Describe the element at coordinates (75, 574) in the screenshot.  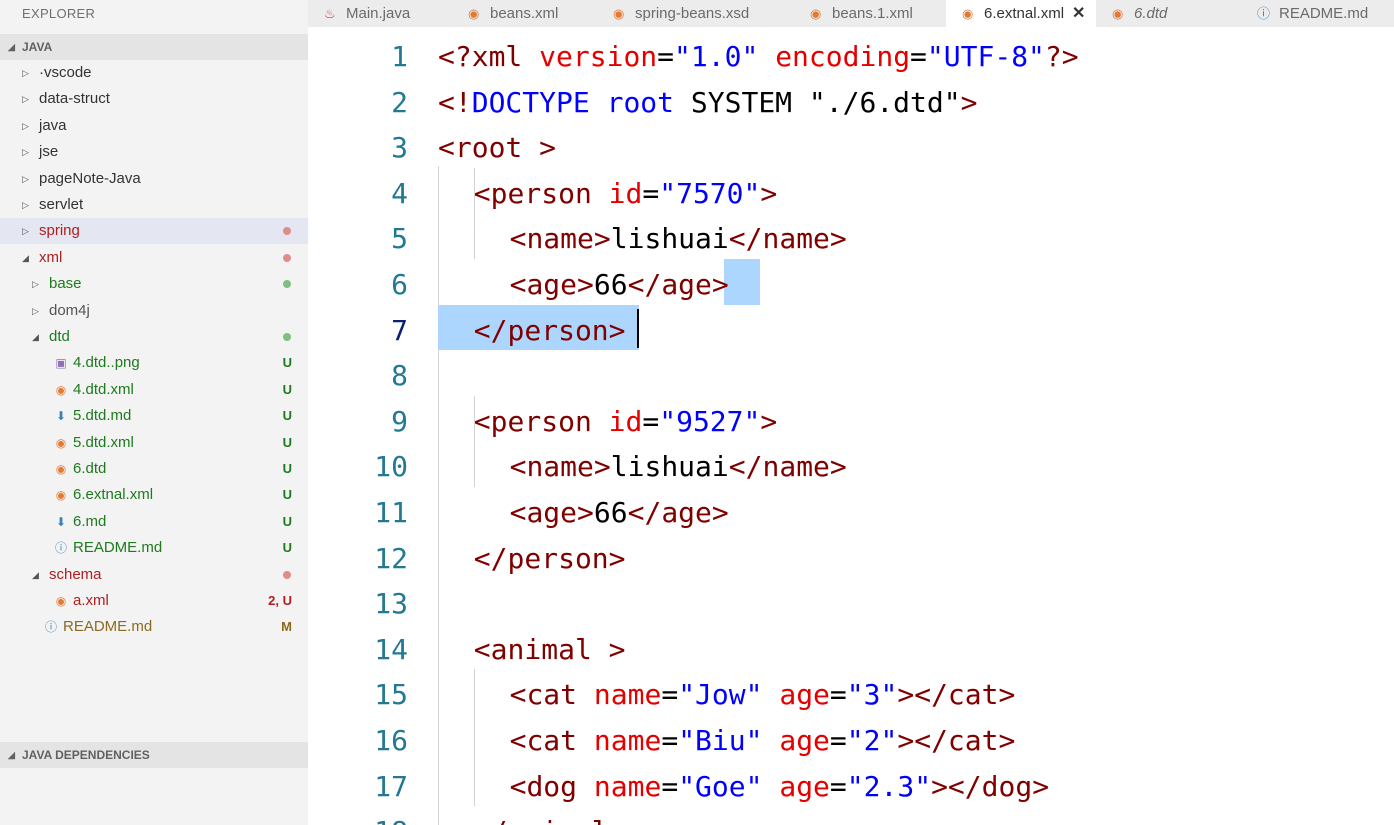
I see `tree-item-label: schema` at that location.